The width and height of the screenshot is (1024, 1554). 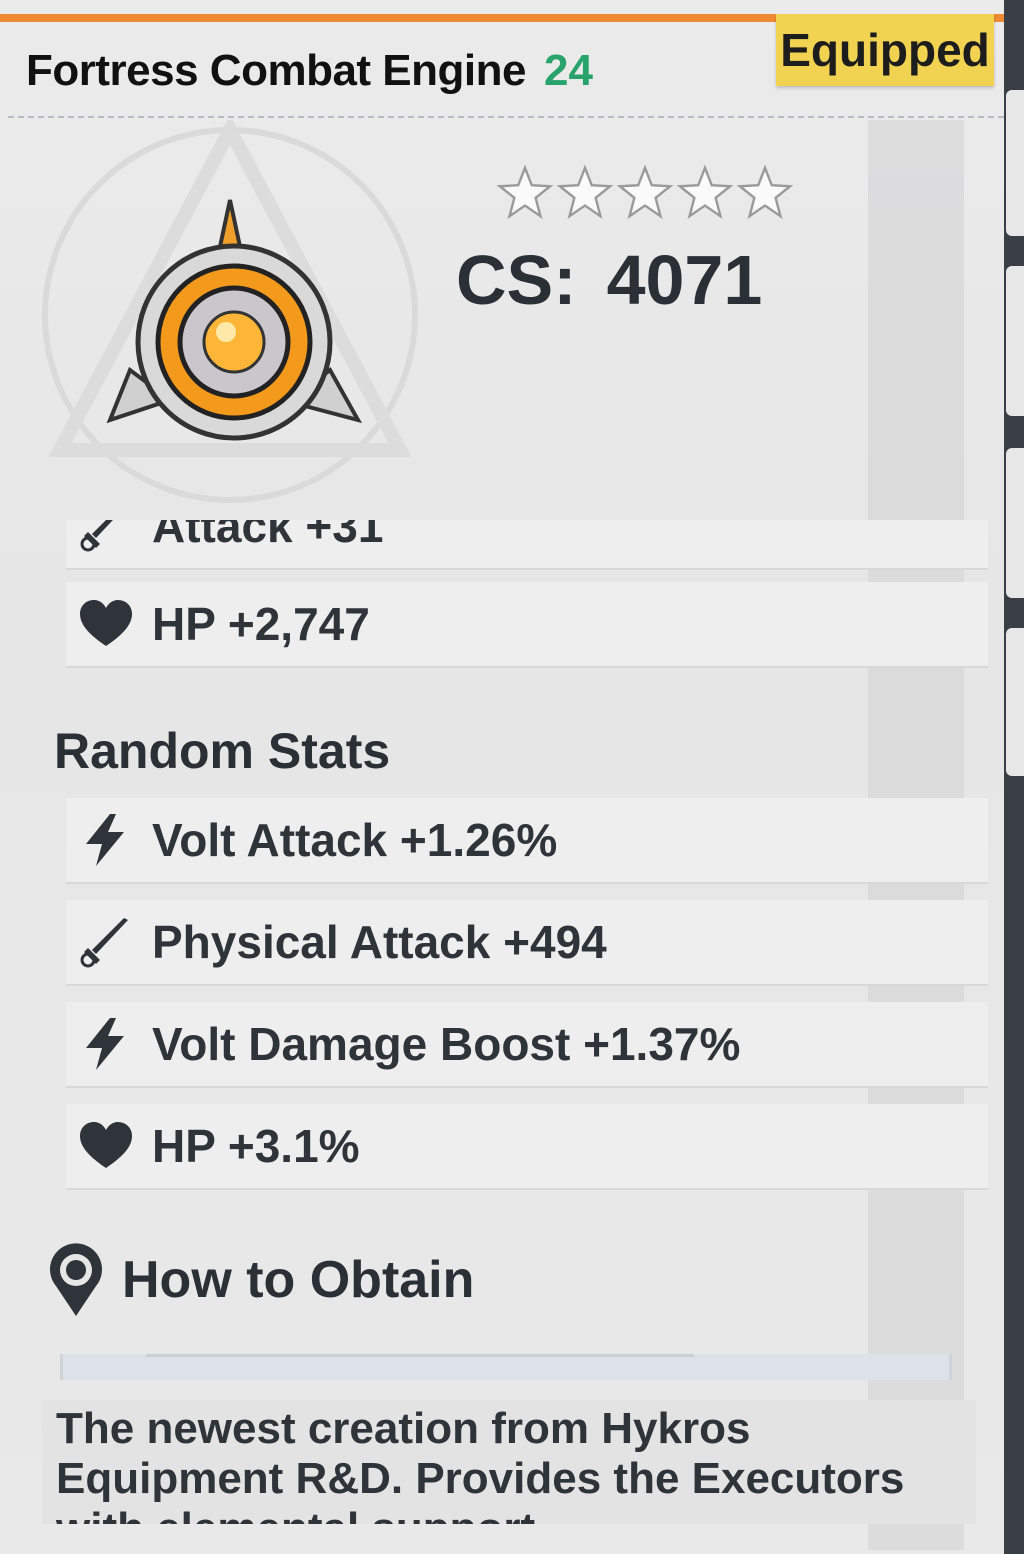 I want to click on item-name: Fortress Combat Engine, so click(x=276, y=70).